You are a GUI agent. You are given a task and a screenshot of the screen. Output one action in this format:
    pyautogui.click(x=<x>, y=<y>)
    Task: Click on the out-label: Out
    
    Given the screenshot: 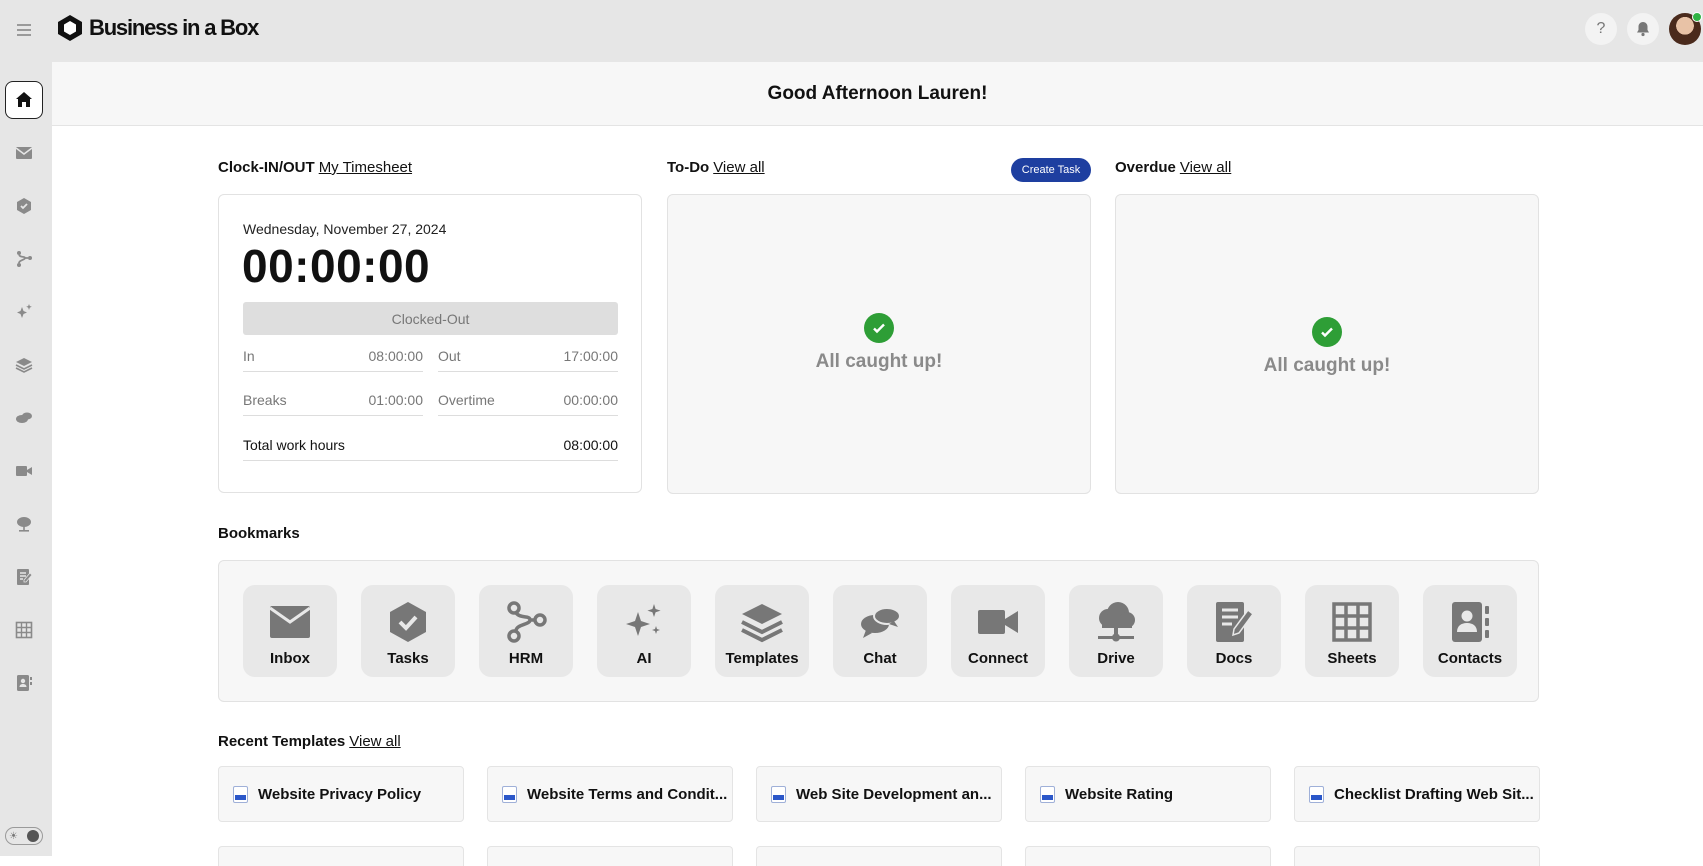 What is the action you would take?
    pyautogui.click(x=449, y=355)
    